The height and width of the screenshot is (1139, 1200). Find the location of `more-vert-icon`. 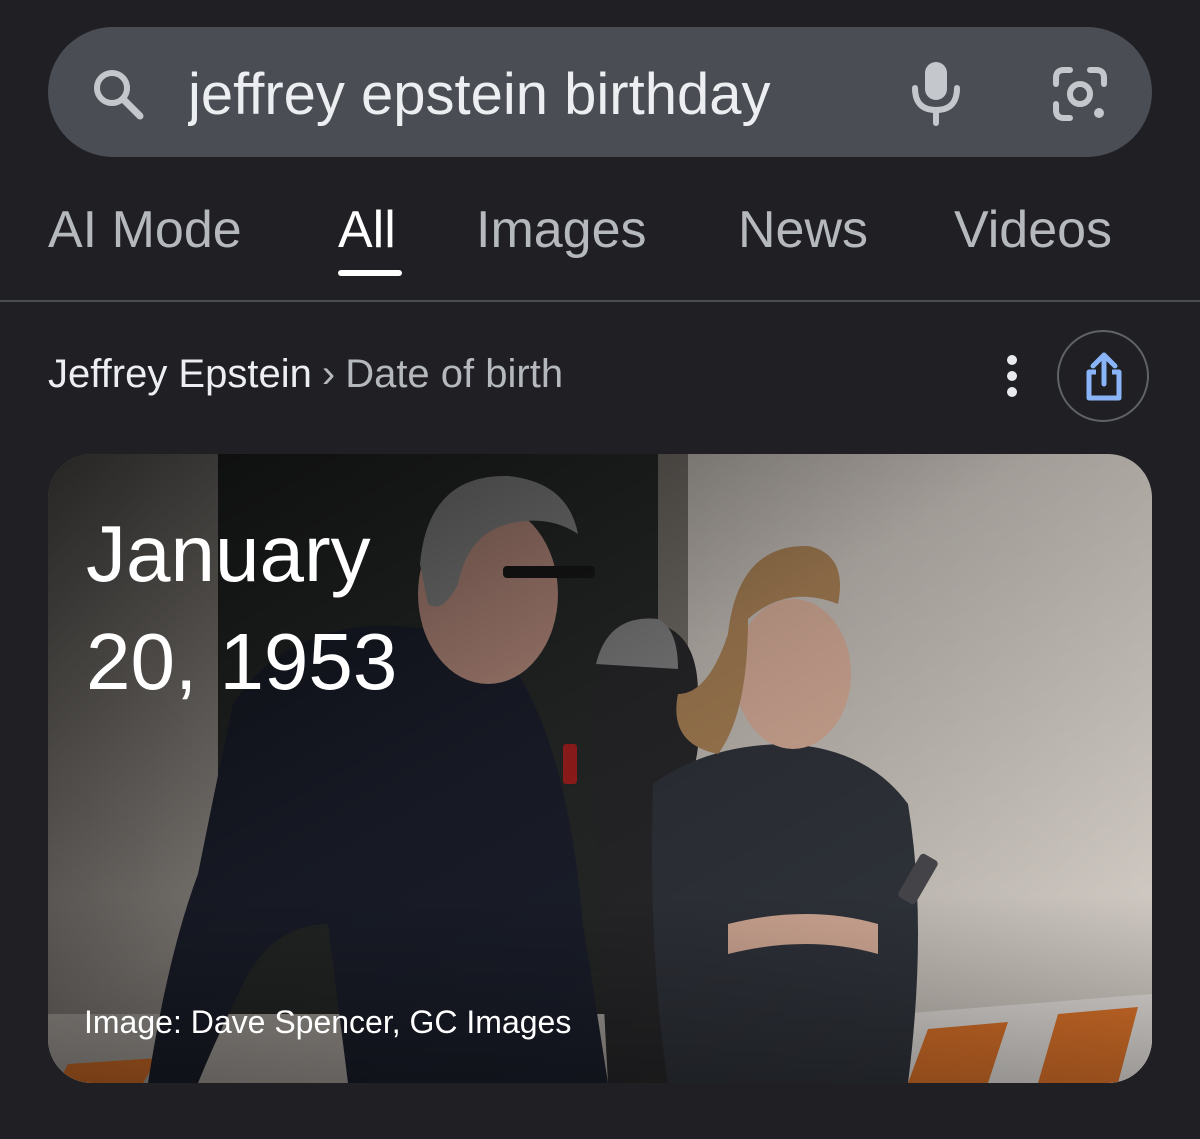

more-vert-icon is located at coordinates (1012, 376).